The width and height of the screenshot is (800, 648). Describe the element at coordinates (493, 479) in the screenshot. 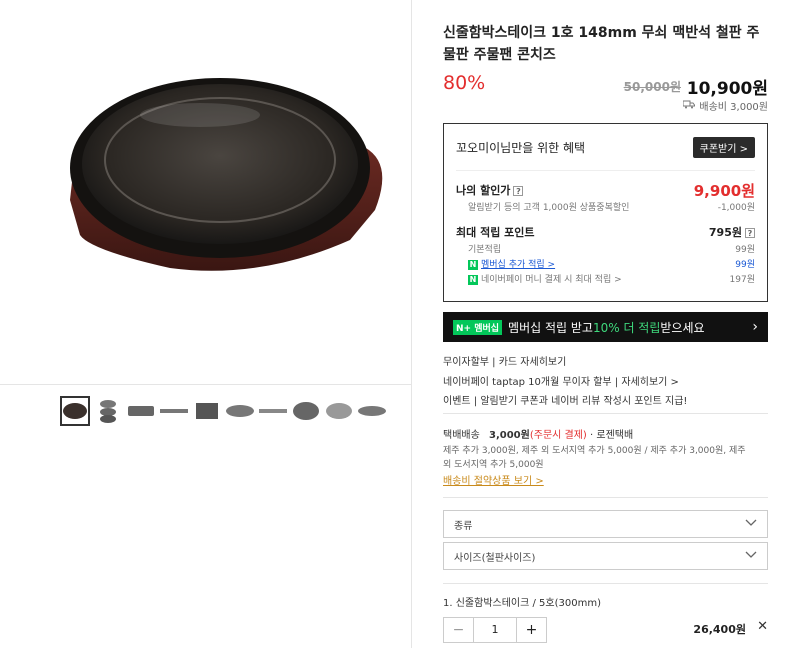

I see `shipping-saving-link: 배송비 절약상품 보기 >` at that location.